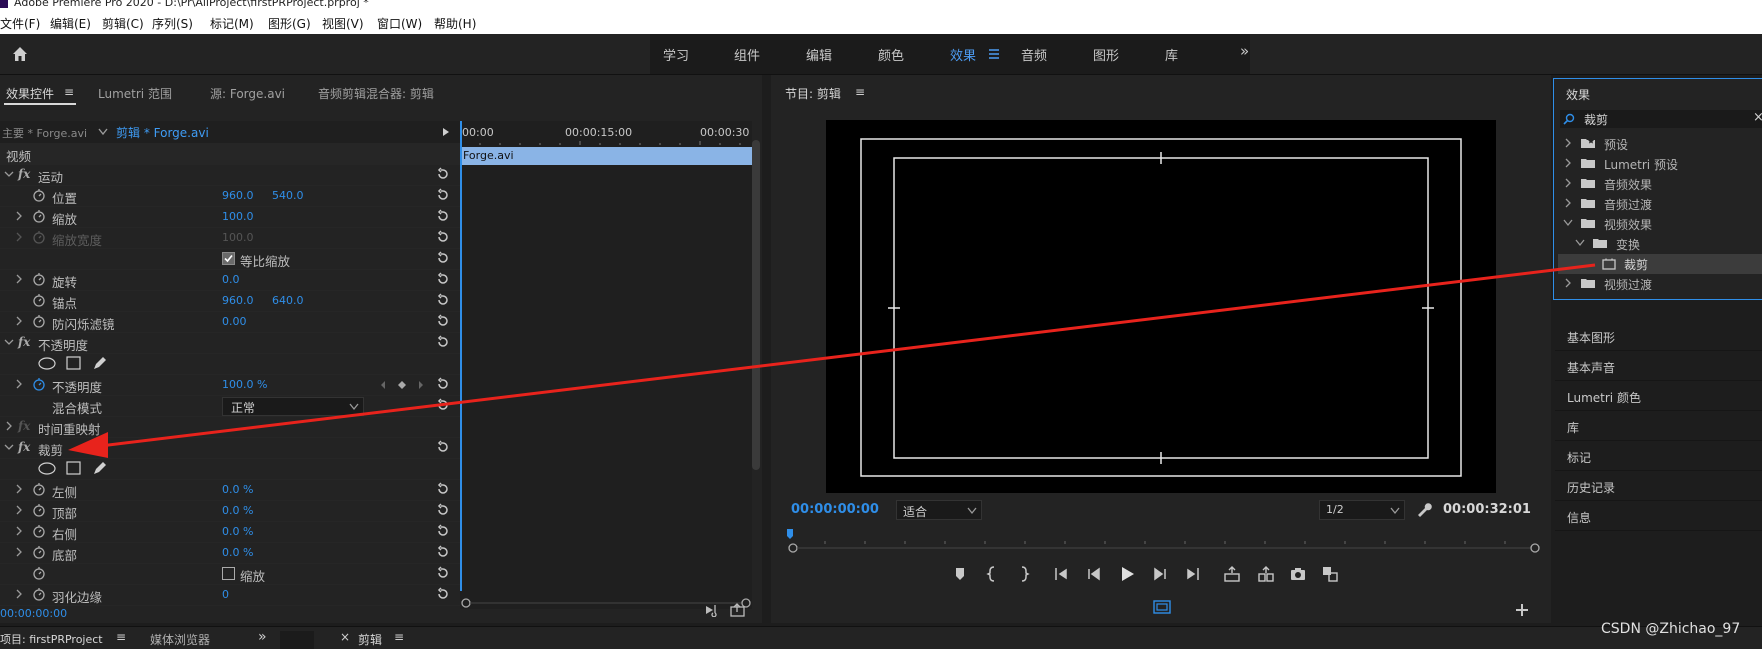 Image resolution: width=1762 pixels, height=649 pixels. What do you see at coordinates (713, 610) in the screenshot?
I see `filter-audio-icon` at bounding box center [713, 610].